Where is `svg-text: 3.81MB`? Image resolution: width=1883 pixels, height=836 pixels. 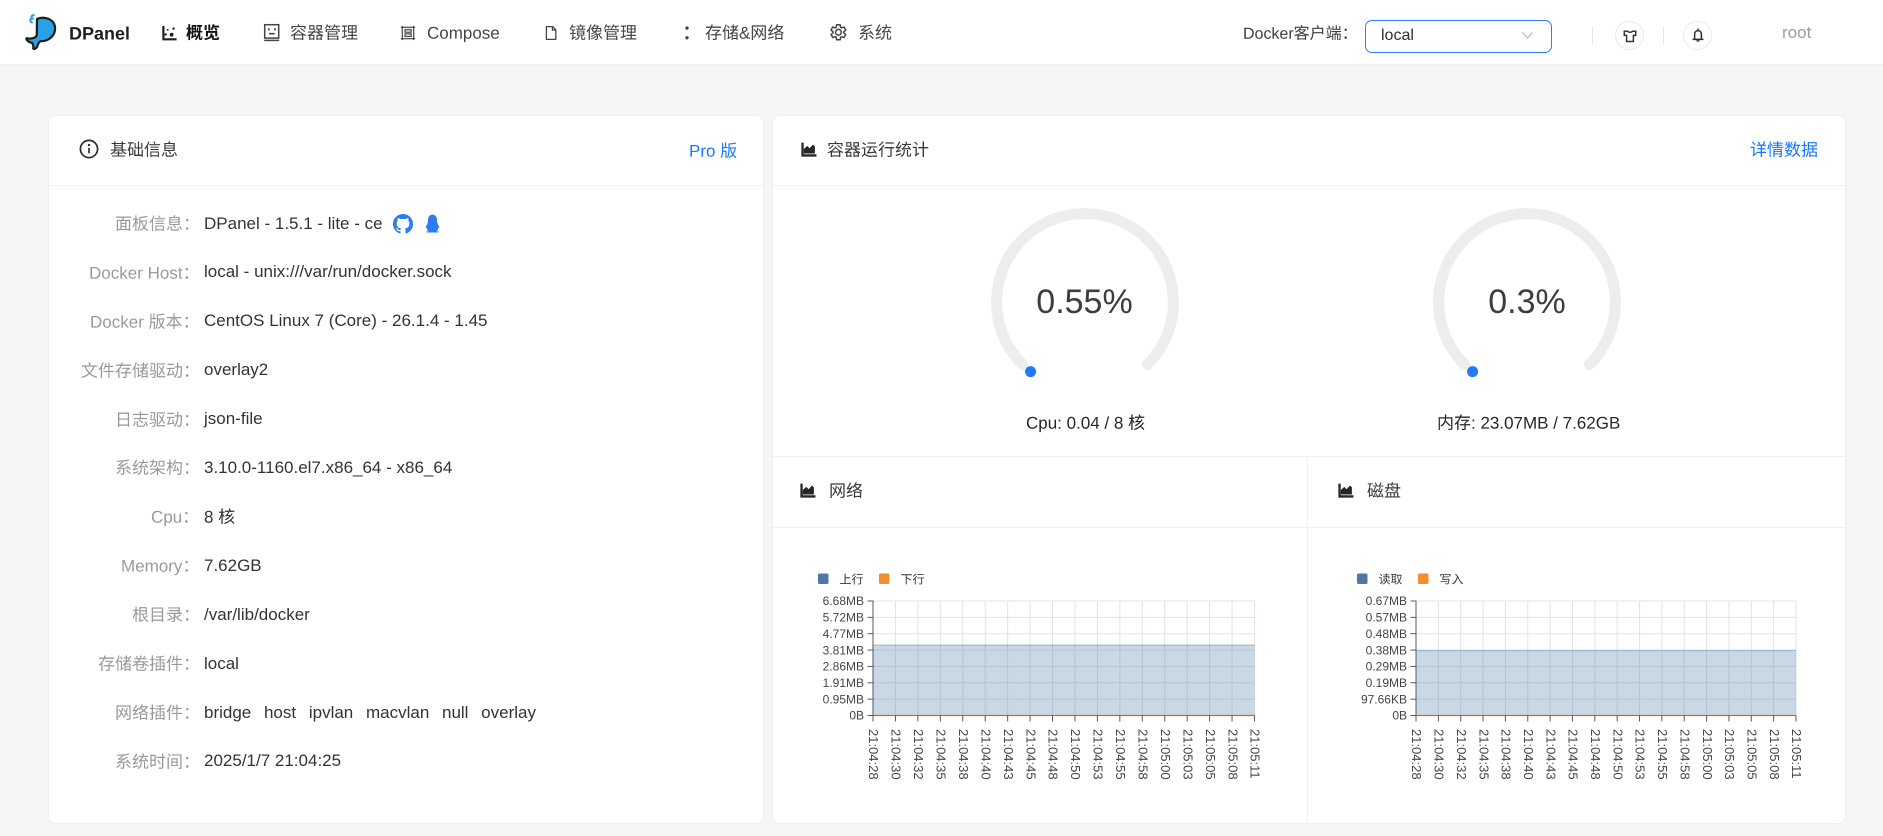
svg-text: 3.81MB is located at coordinates (843, 650).